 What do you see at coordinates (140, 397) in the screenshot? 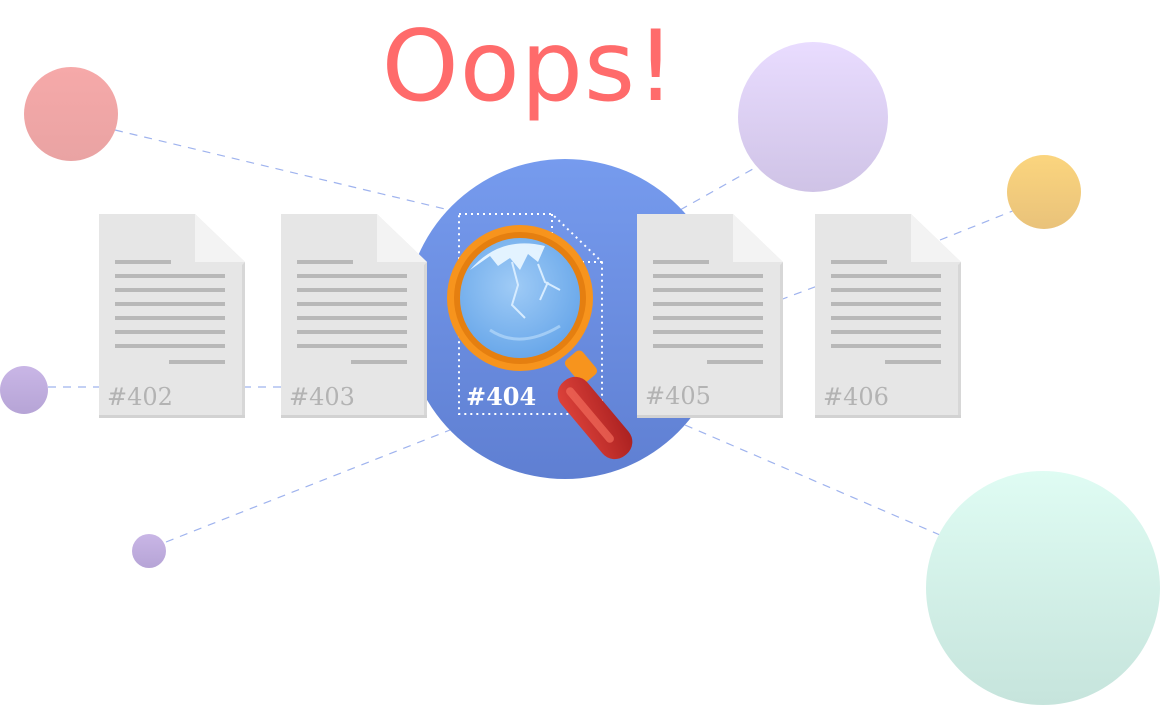
I see `document-label-402: #402` at bounding box center [140, 397].